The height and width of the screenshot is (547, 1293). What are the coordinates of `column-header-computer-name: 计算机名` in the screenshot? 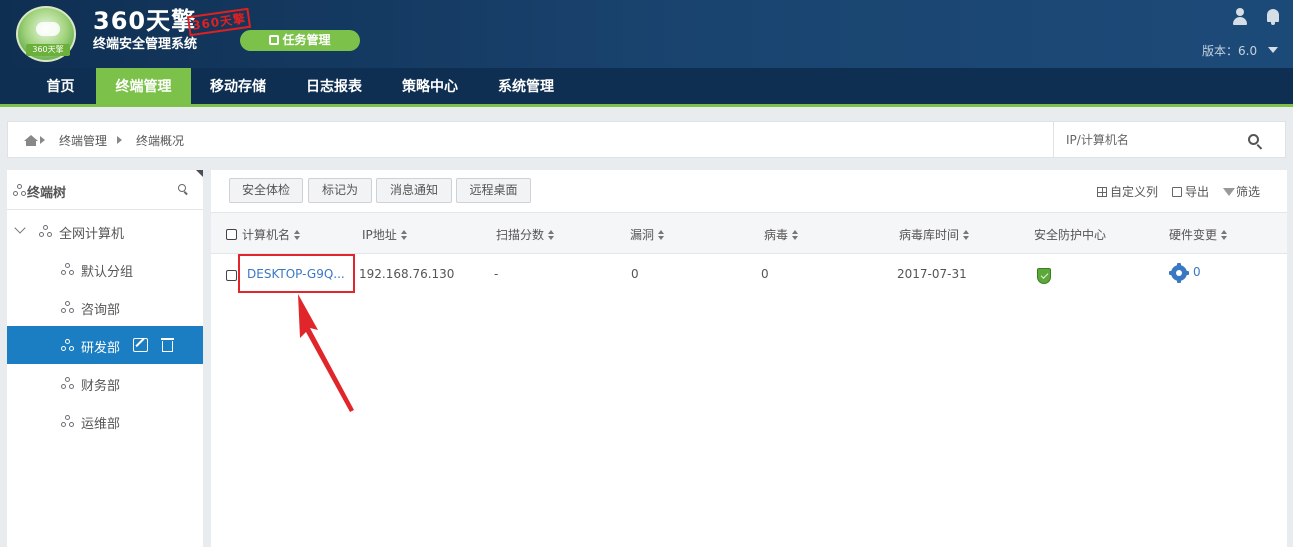 It's located at (271, 234).